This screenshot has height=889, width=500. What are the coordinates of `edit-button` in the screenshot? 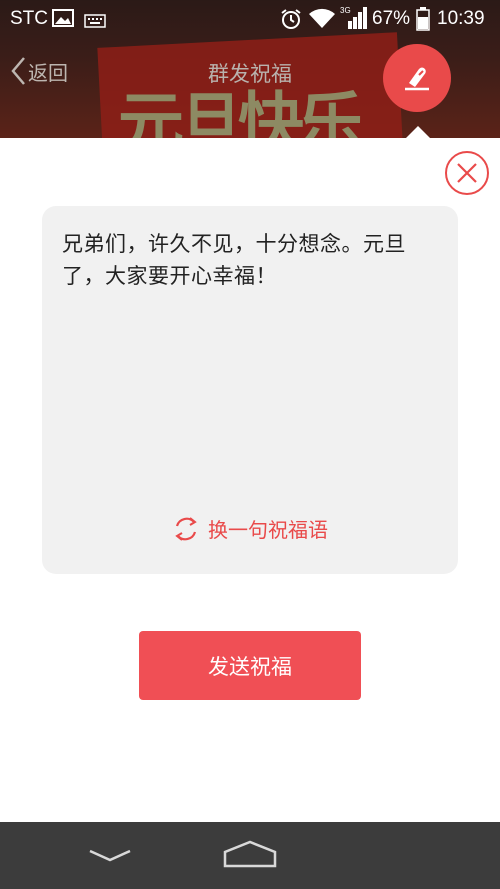 It's located at (417, 78).